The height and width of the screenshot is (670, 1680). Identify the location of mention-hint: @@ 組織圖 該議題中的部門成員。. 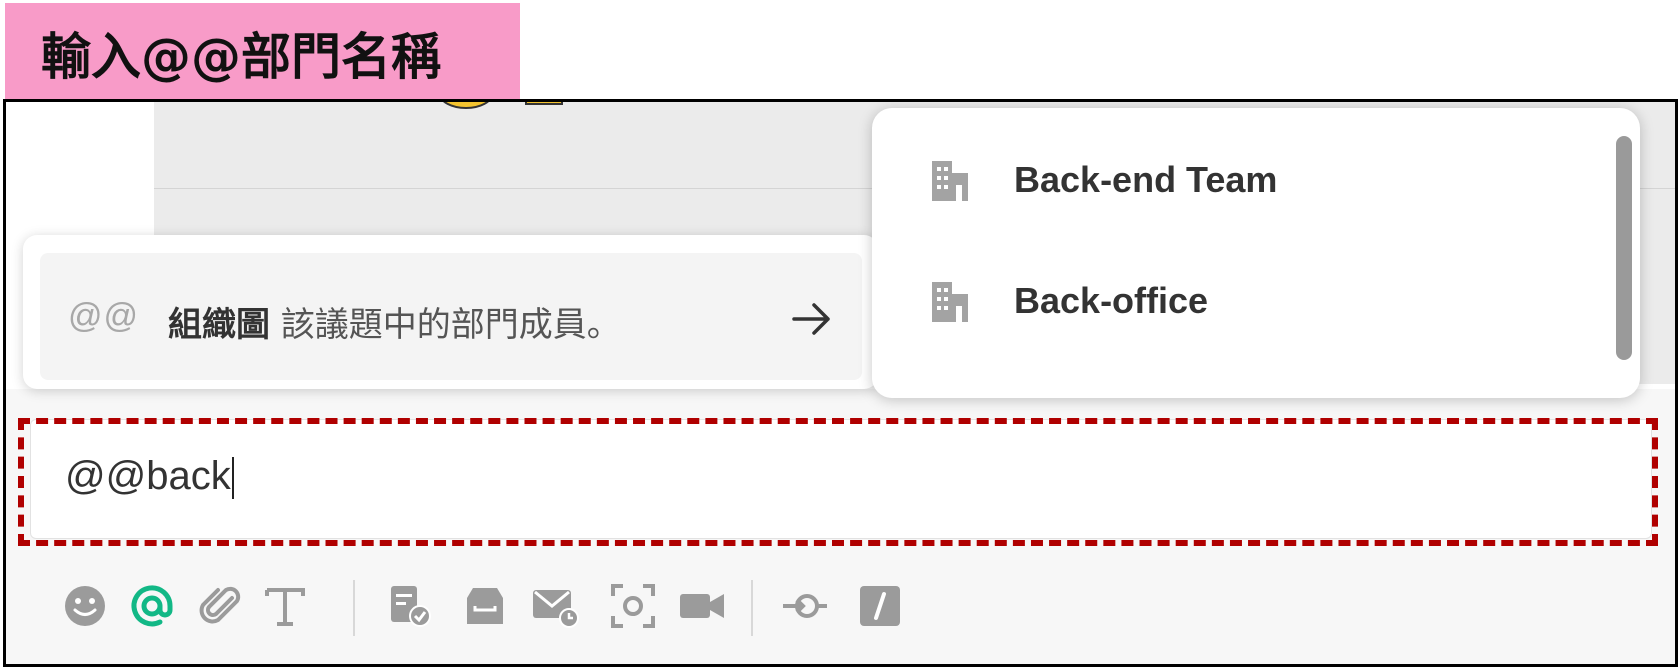
(451, 316).